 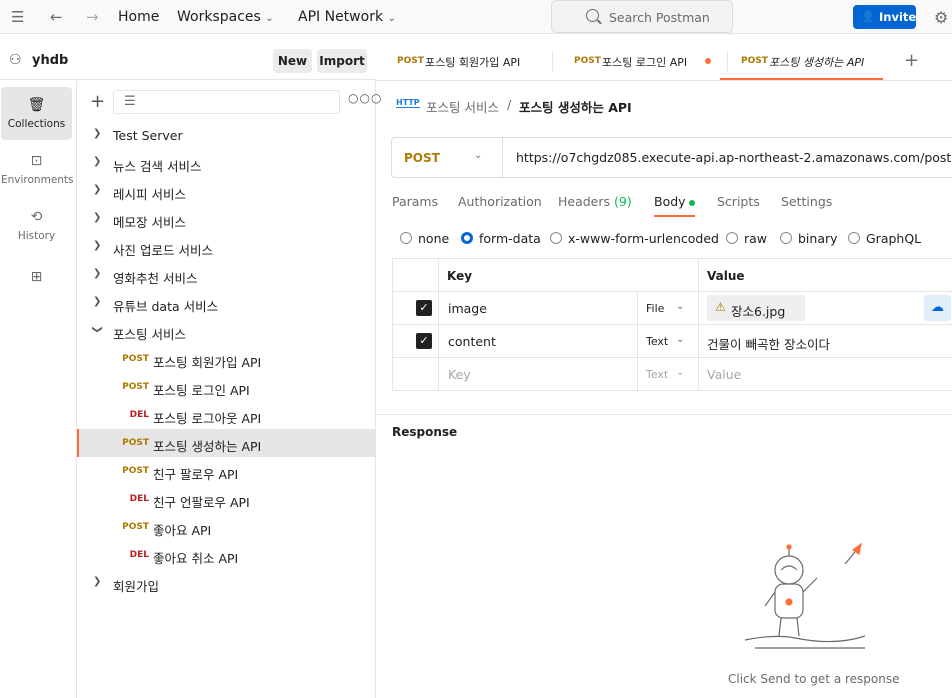 I want to click on tree-label: 레시피 서비스, so click(x=149, y=194).